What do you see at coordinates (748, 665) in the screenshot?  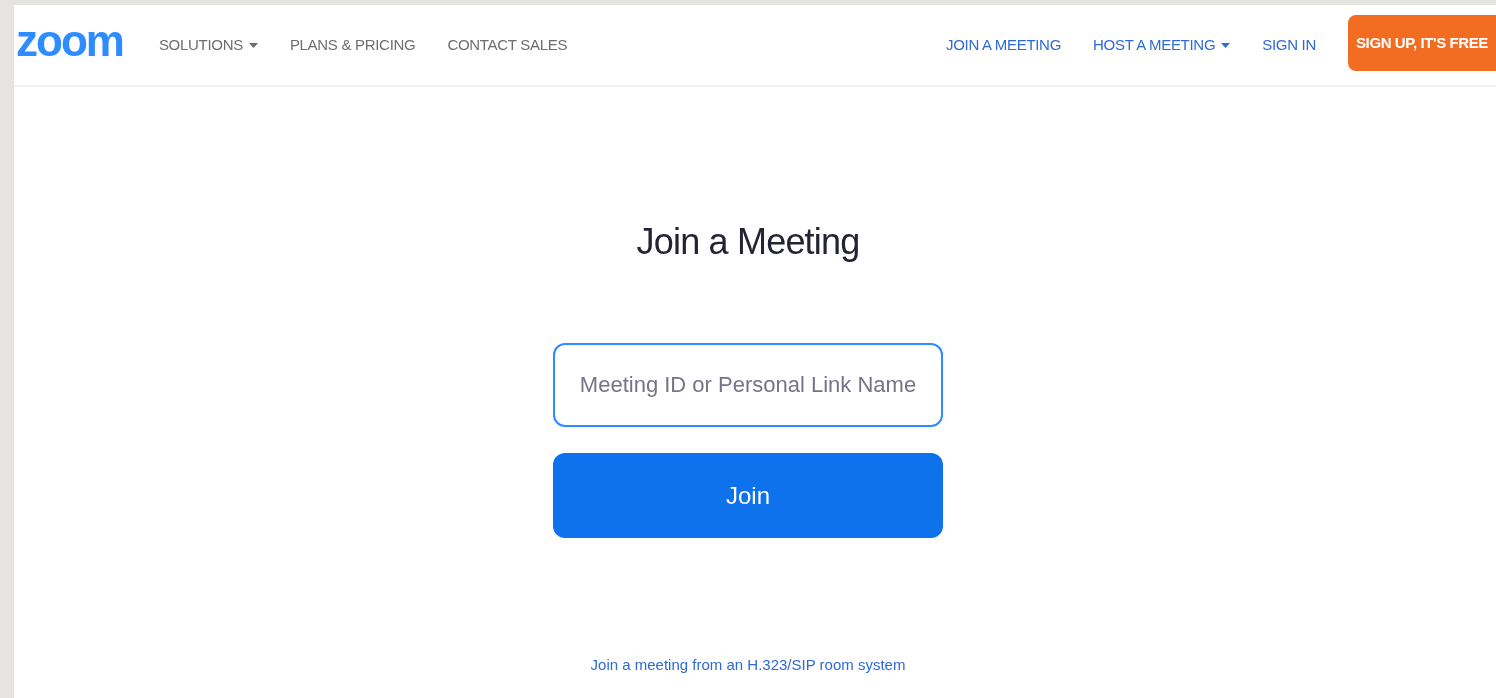 I see `room-system-link: Join a meeting from an H.323/SIP room system` at bounding box center [748, 665].